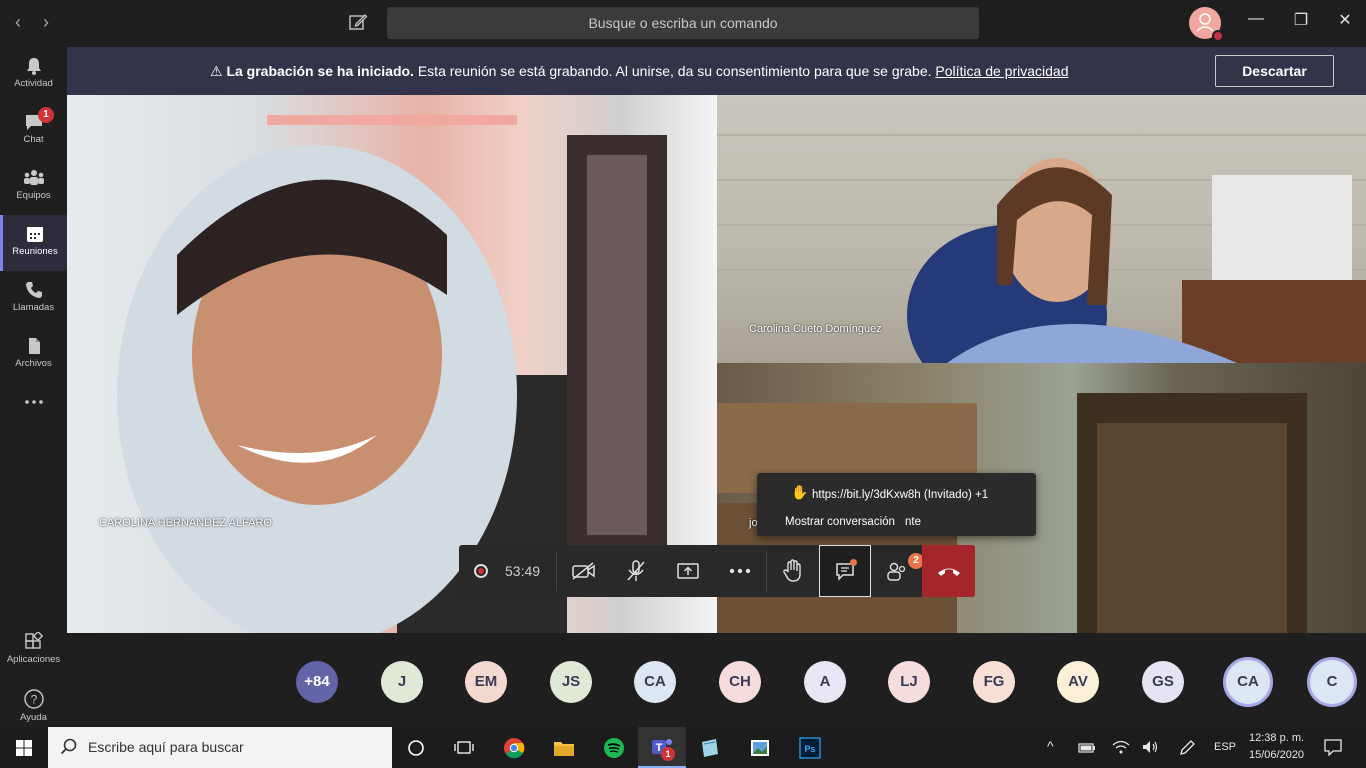 The width and height of the screenshot is (1366, 768). What do you see at coordinates (486, 682) in the screenshot?
I see `participant-avatar: EM` at bounding box center [486, 682].